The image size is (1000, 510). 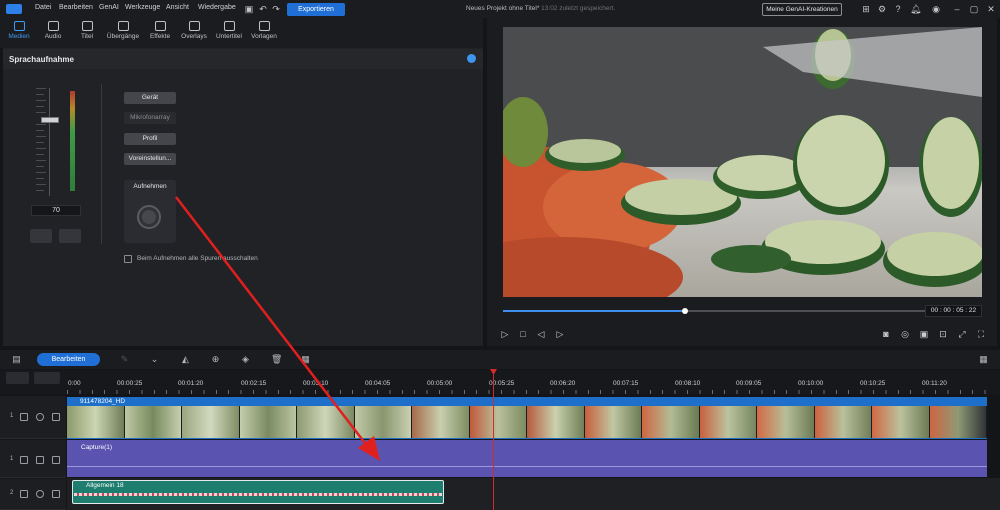 I want to click on overlay-icon, so click(x=194, y=26).